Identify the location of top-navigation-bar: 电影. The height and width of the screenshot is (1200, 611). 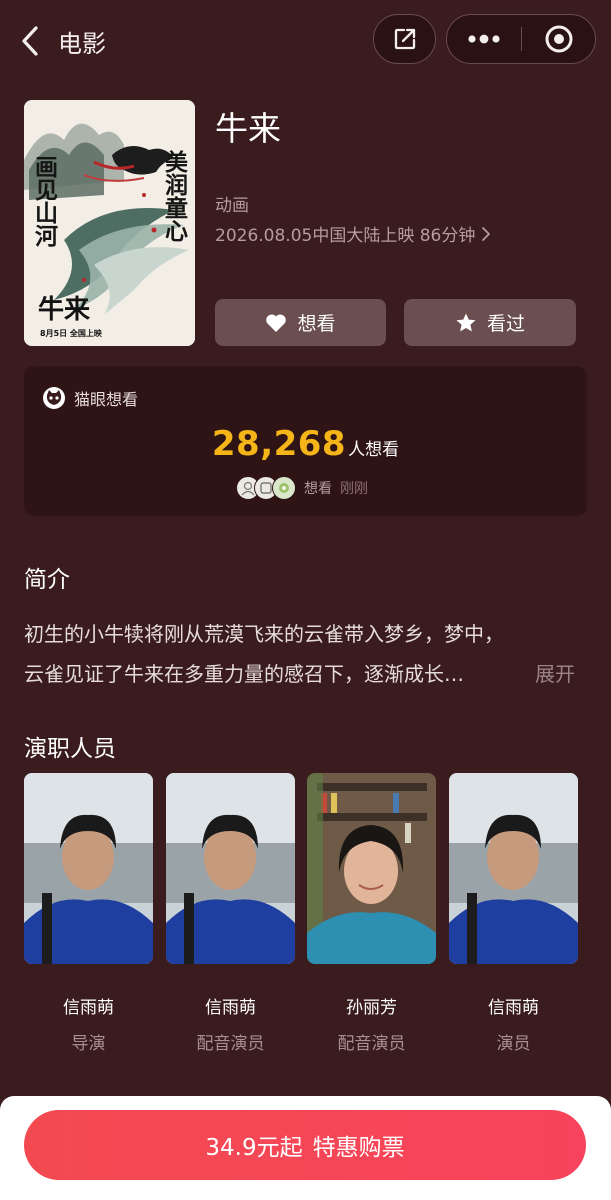
(305, 42).